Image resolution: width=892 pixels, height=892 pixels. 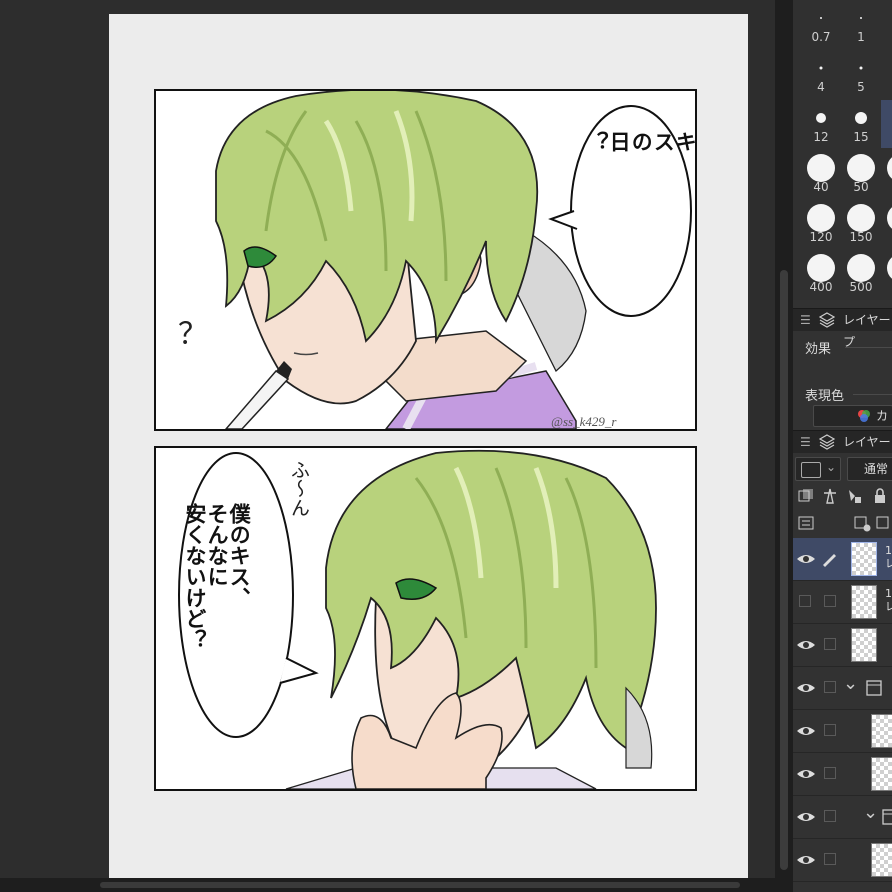 What do you see at coordinates (842, 328) in the screenshot?
I see `layer-property-header: ☰ レイヤープ` at bounding box center [842, 328].